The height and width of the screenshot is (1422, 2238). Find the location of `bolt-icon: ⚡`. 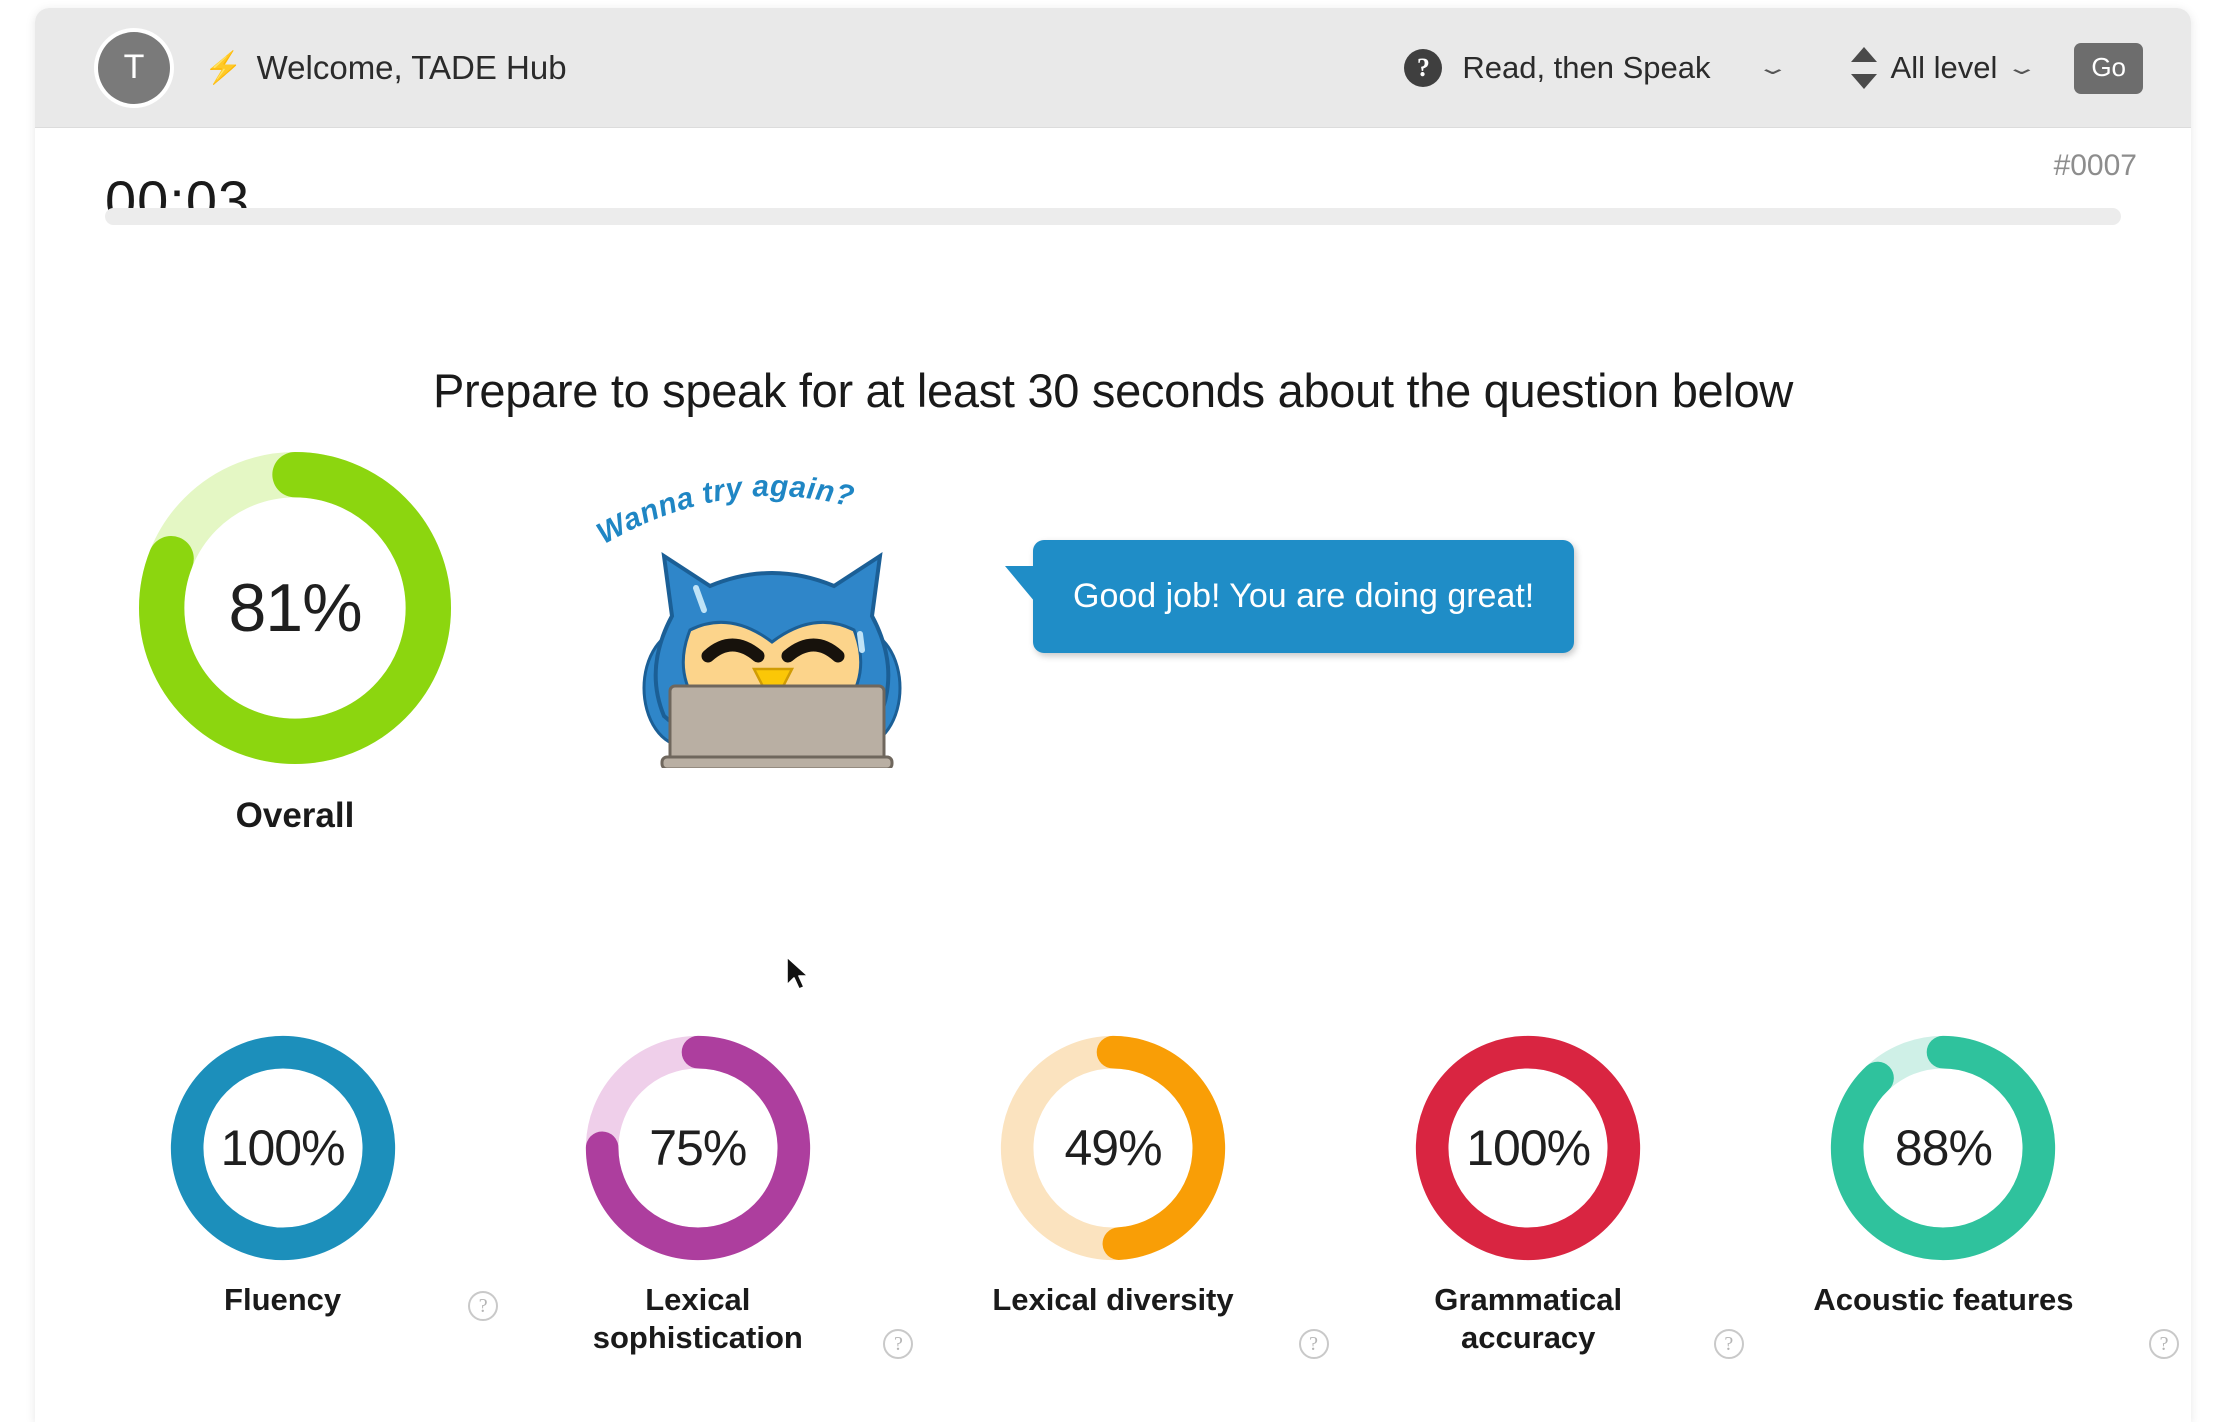

bolt-icon: ⚡ is located at coordinates (223, 67).